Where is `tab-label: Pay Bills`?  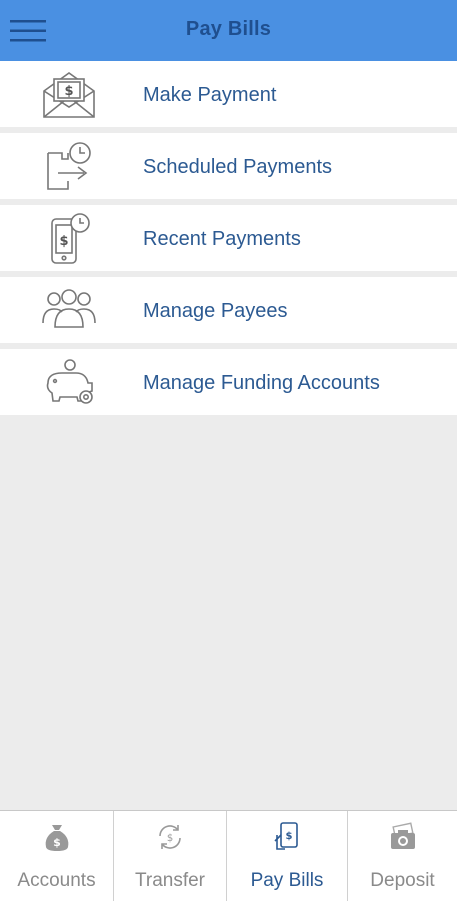
tab-label: Pay Bills is located at coordinates (287, 880).